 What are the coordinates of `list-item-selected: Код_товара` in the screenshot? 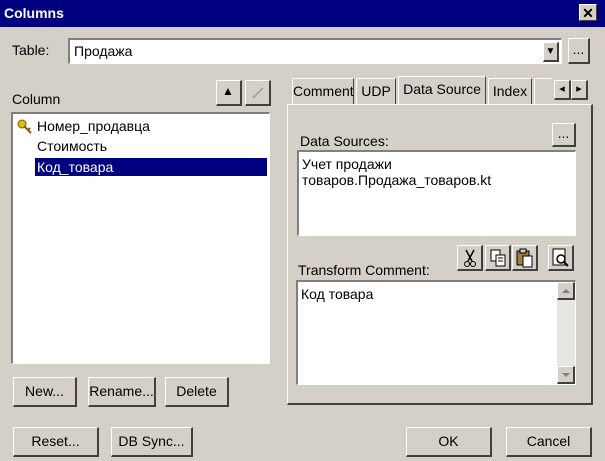 It's located at (151, 167).